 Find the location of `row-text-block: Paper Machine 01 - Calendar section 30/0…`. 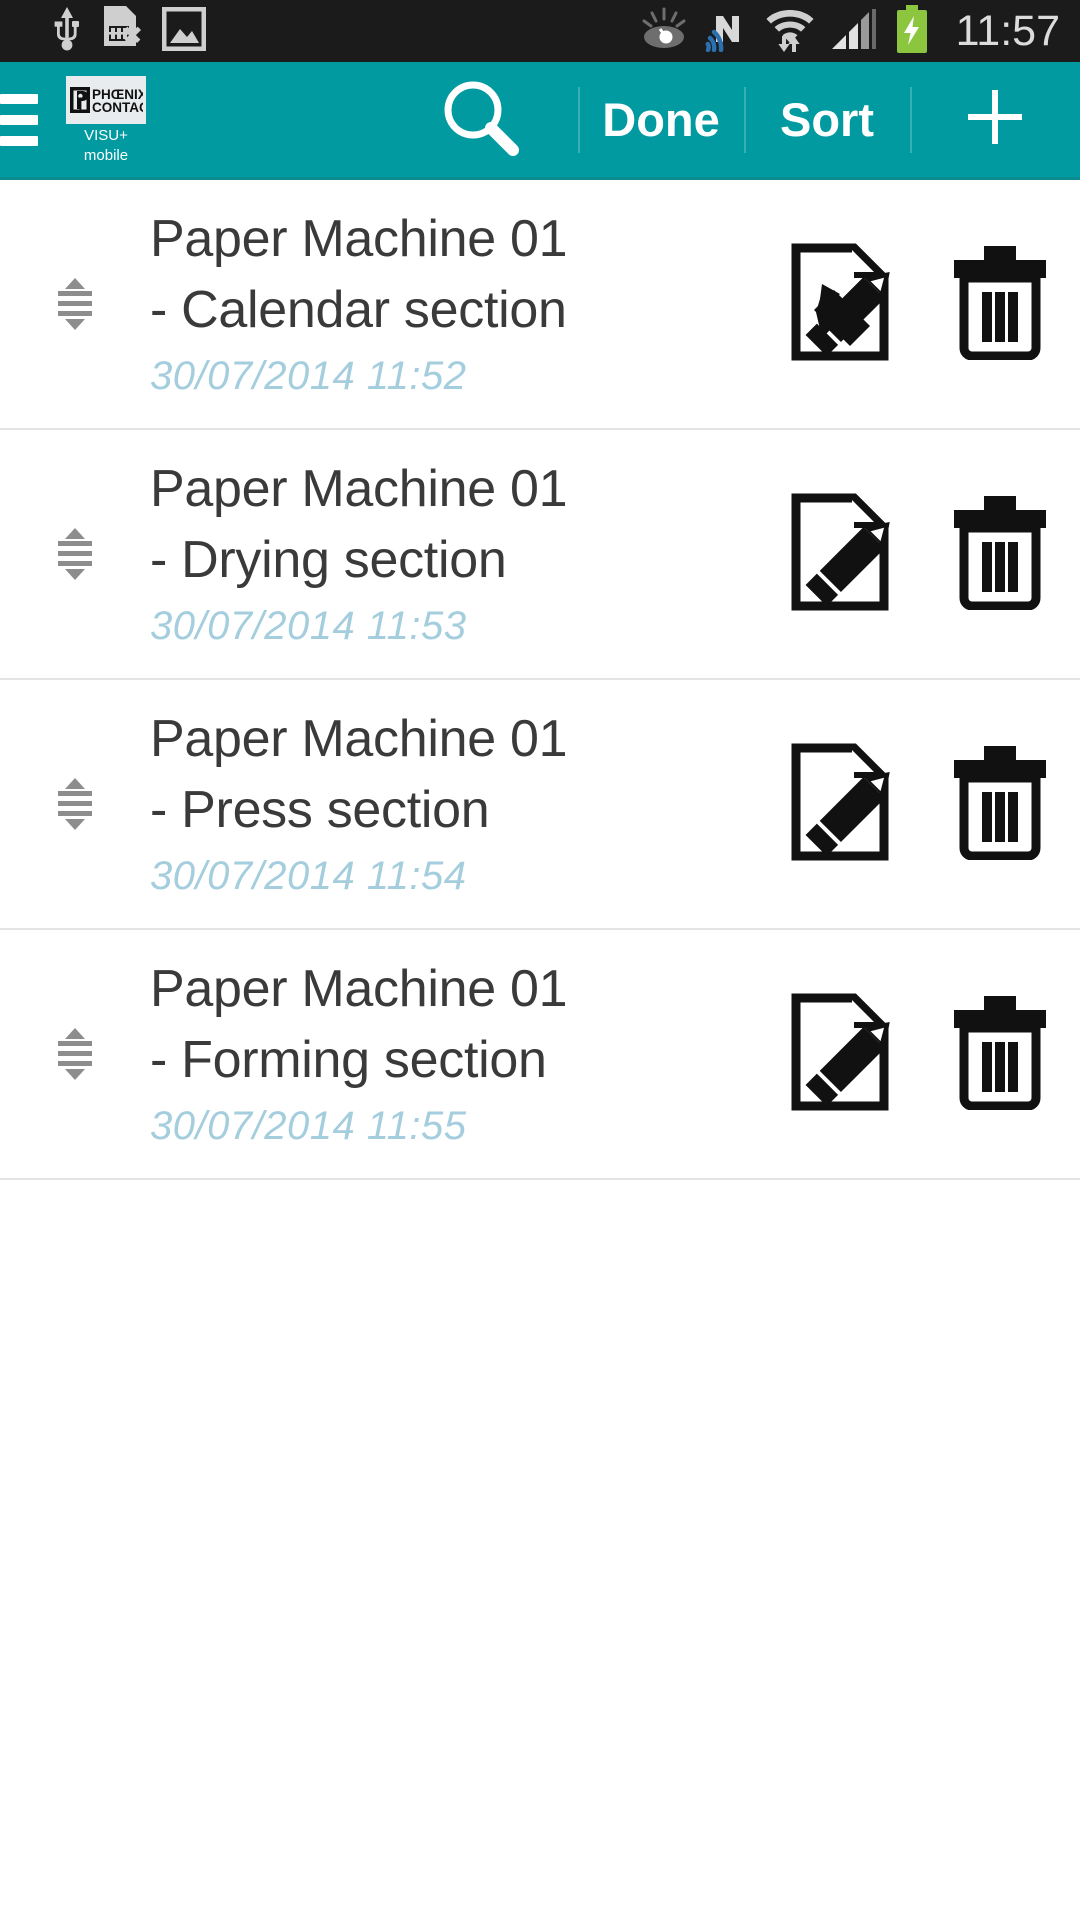

row-text-block: Paper Machine 01 - Calendar section 30/0… is located at coordinates (455, 304).